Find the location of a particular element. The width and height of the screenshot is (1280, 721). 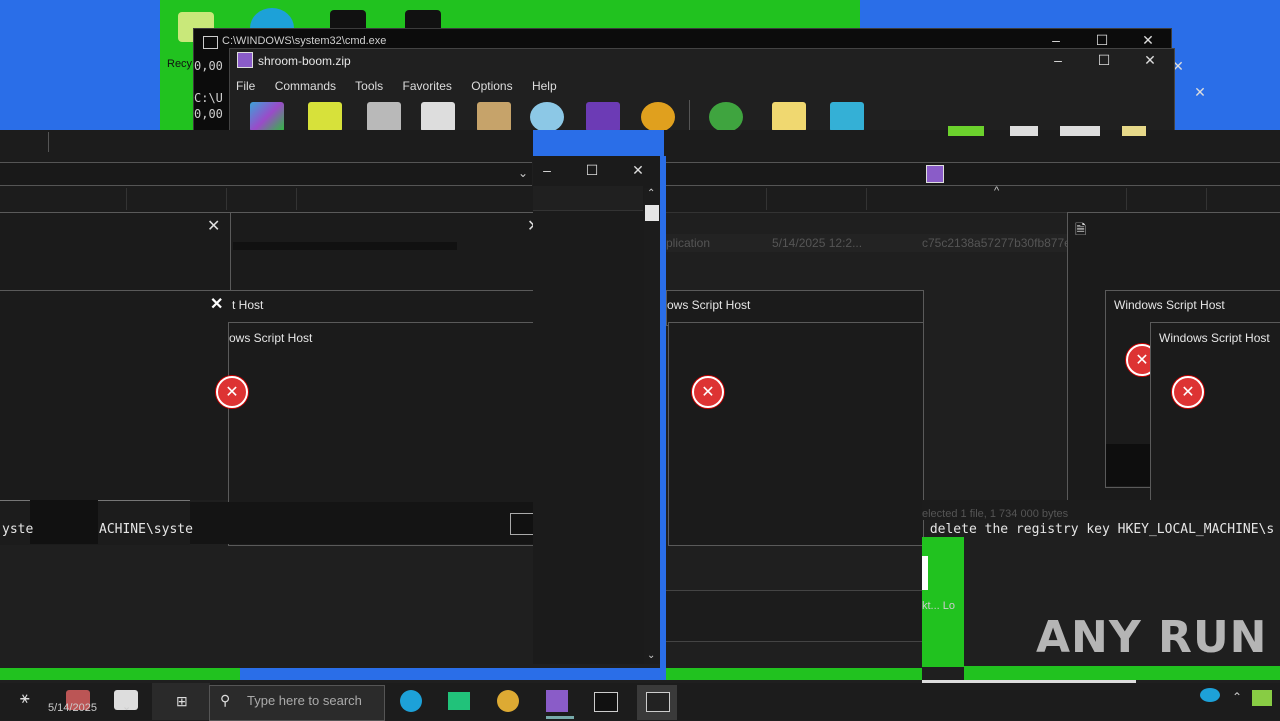

search-icon: ⚲ is located at coordinates (225, 700).